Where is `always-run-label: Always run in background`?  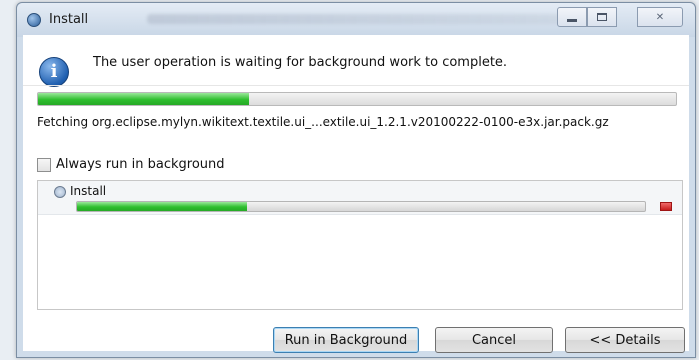 always-run-label: Always run in background is located at coordinates (140, 164).